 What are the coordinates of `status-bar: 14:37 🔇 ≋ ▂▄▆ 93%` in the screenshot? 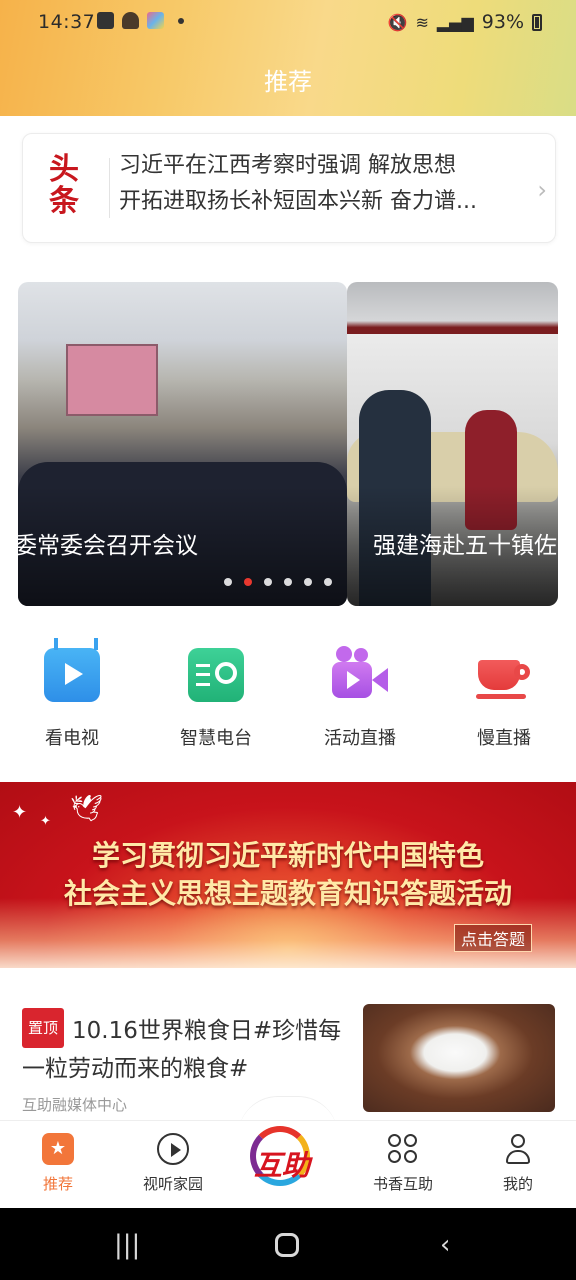 It's located at (288, 23).